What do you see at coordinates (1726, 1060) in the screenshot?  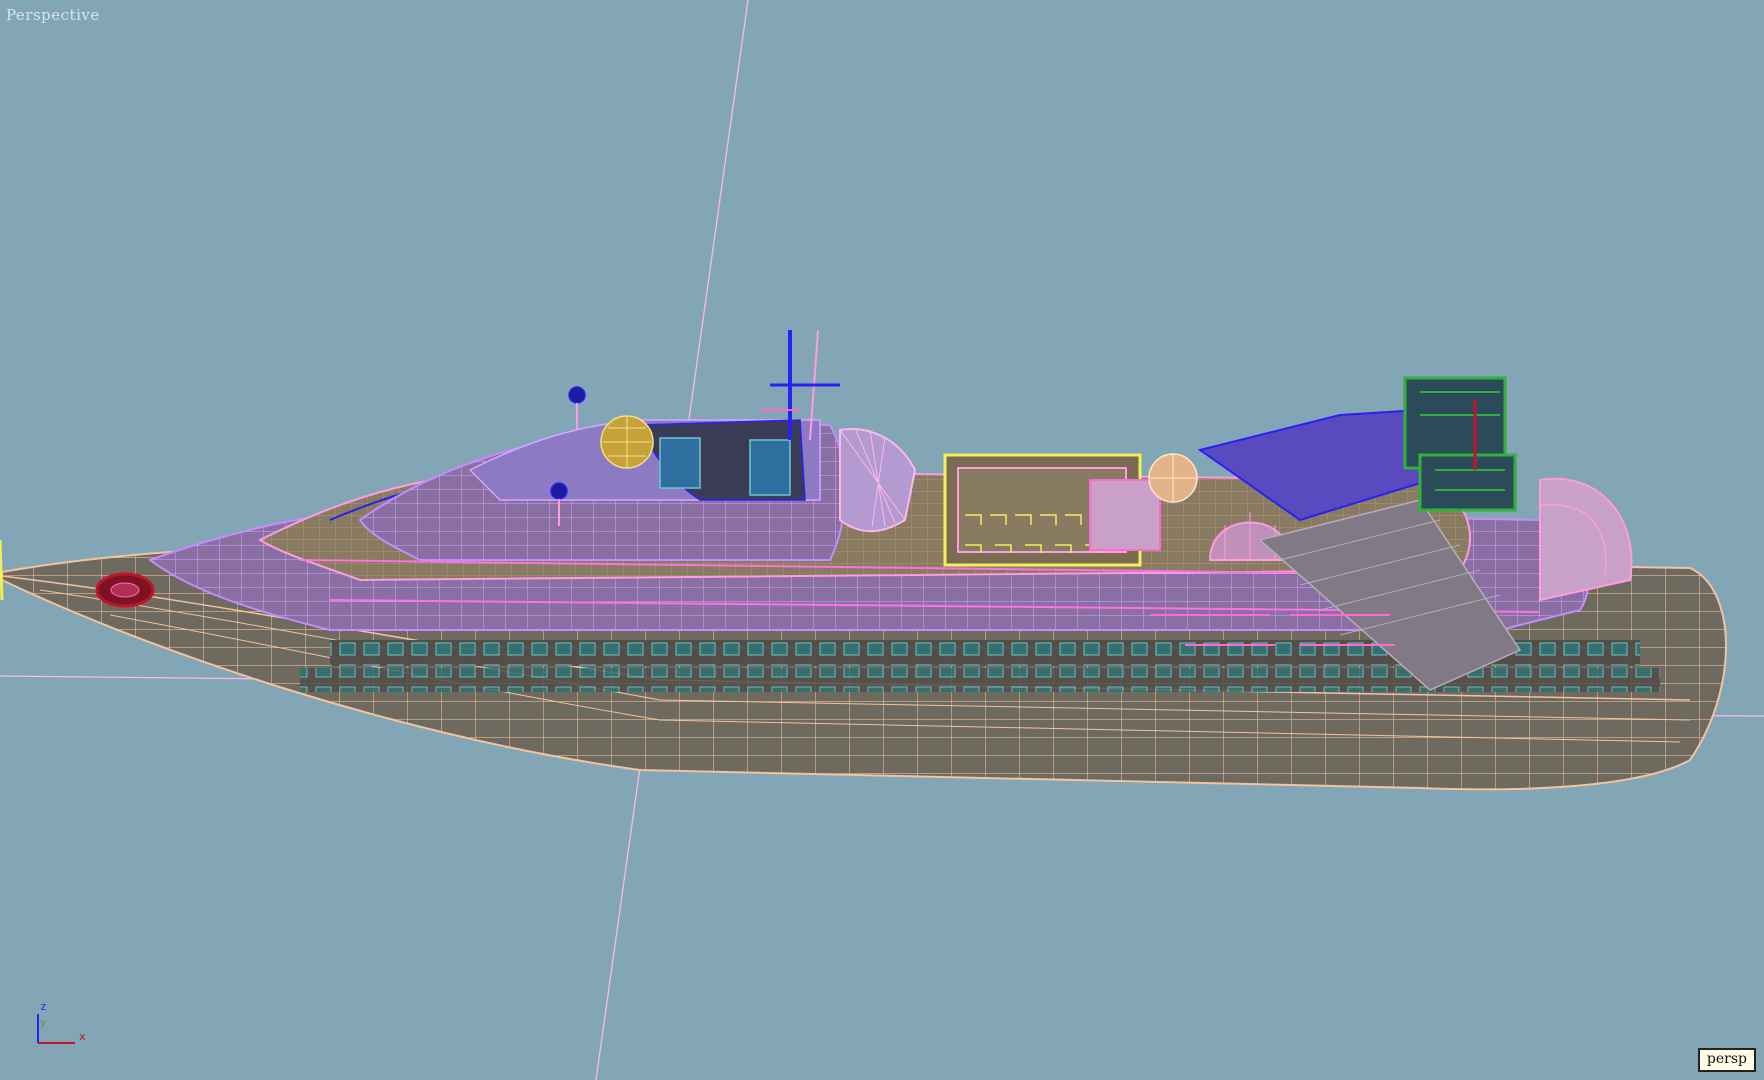 I see `view-type-badge: persp` at bounding box center [1726, 1060].